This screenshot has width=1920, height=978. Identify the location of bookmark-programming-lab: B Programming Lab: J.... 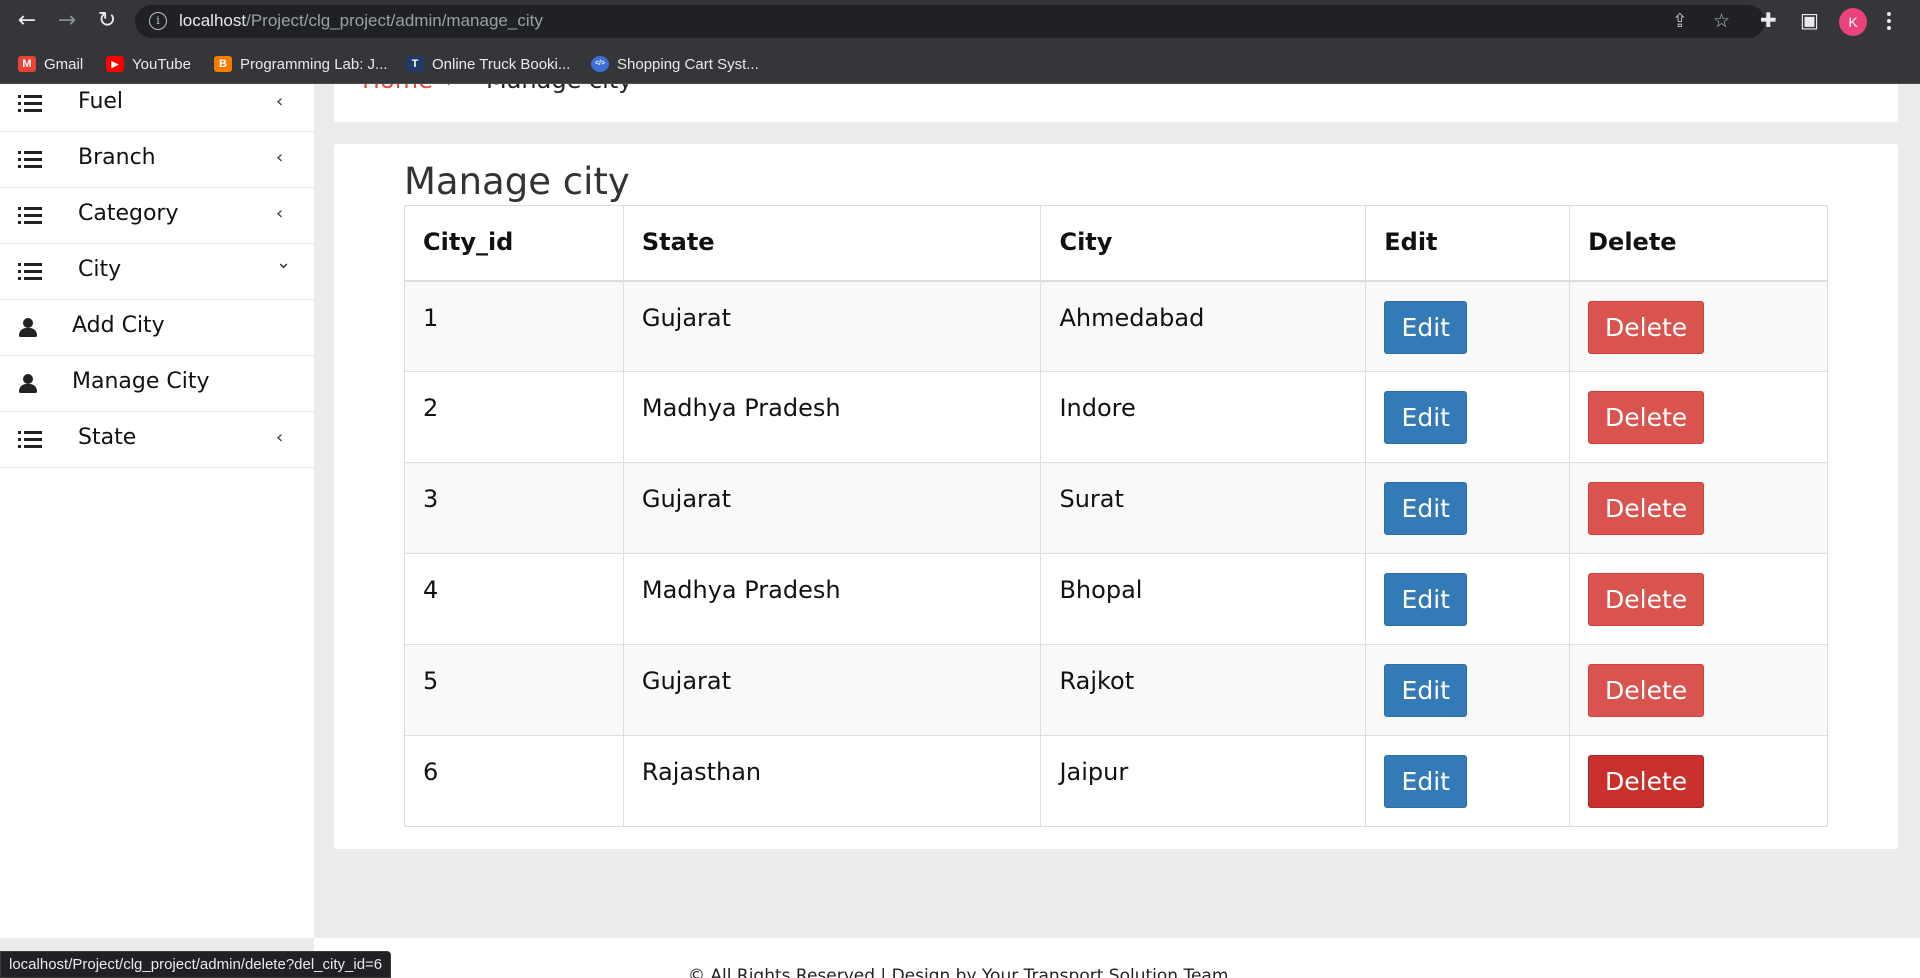
(301, 64).